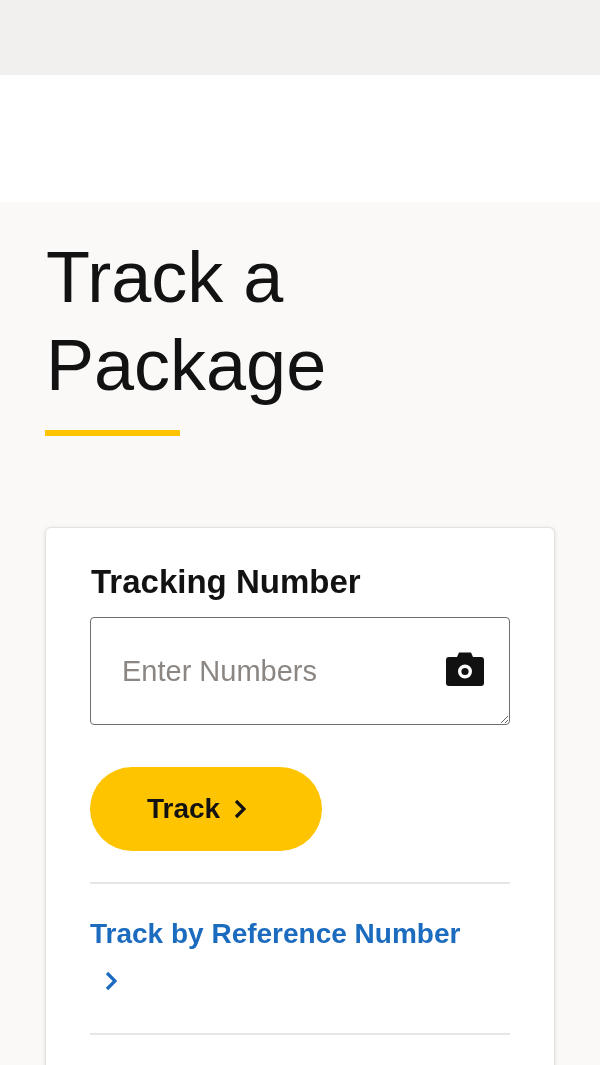 This screenshot has width=600, height=1065. Describe the element at coordinates (465, 669) in the screenshot. I see `camera-icon` at that location.